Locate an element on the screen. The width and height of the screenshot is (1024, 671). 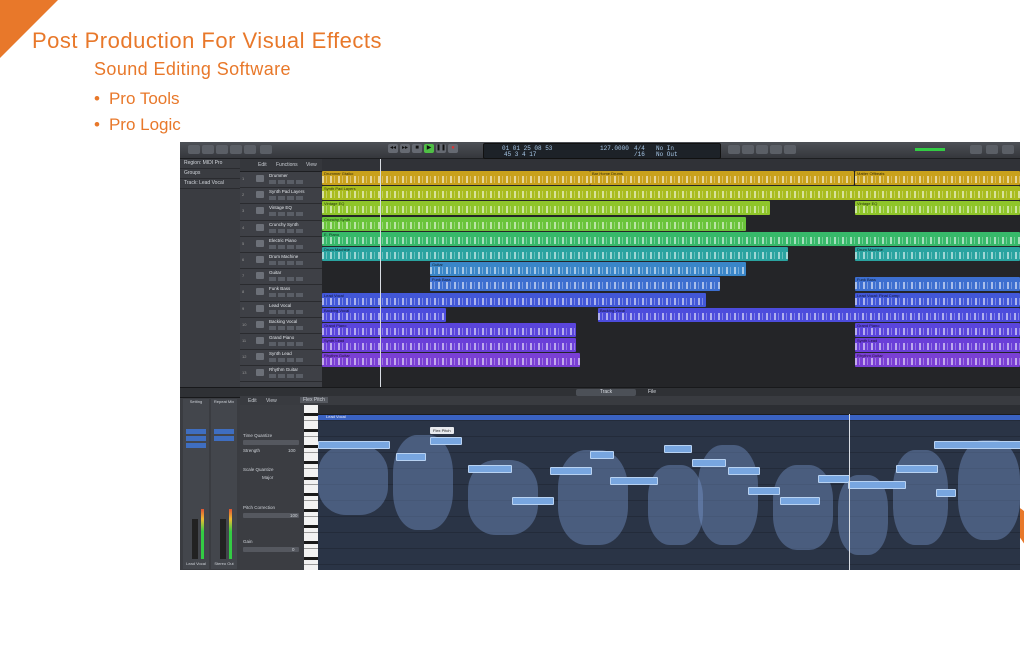
stop-icon: ■ is located at coordinates (417, 148).